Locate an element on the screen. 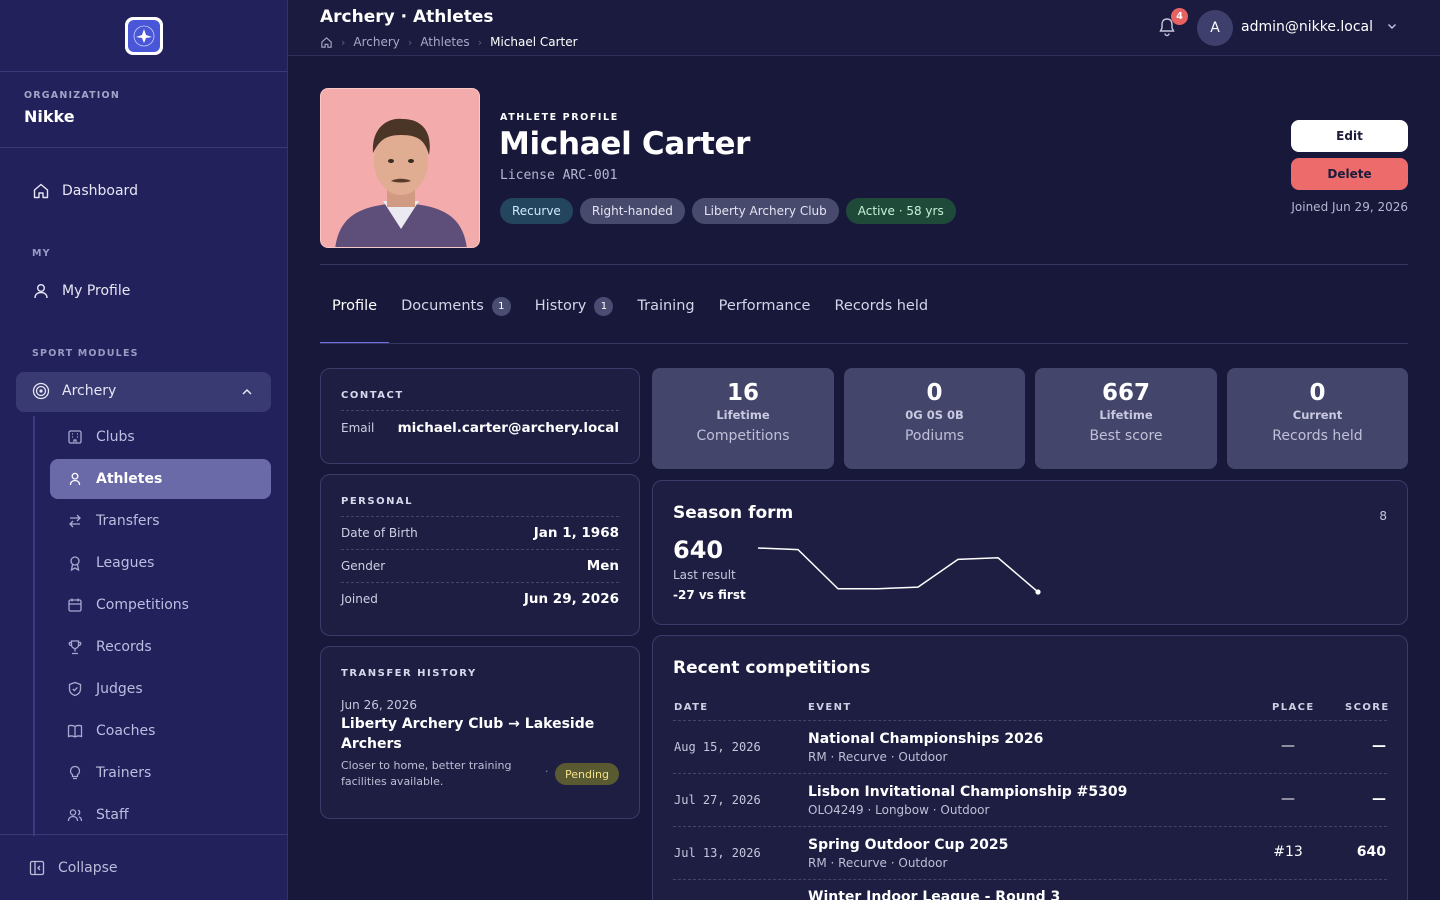 The height and width of the screenshot is (900, 1440). trophy-icon is located at coordinates (75, 647).